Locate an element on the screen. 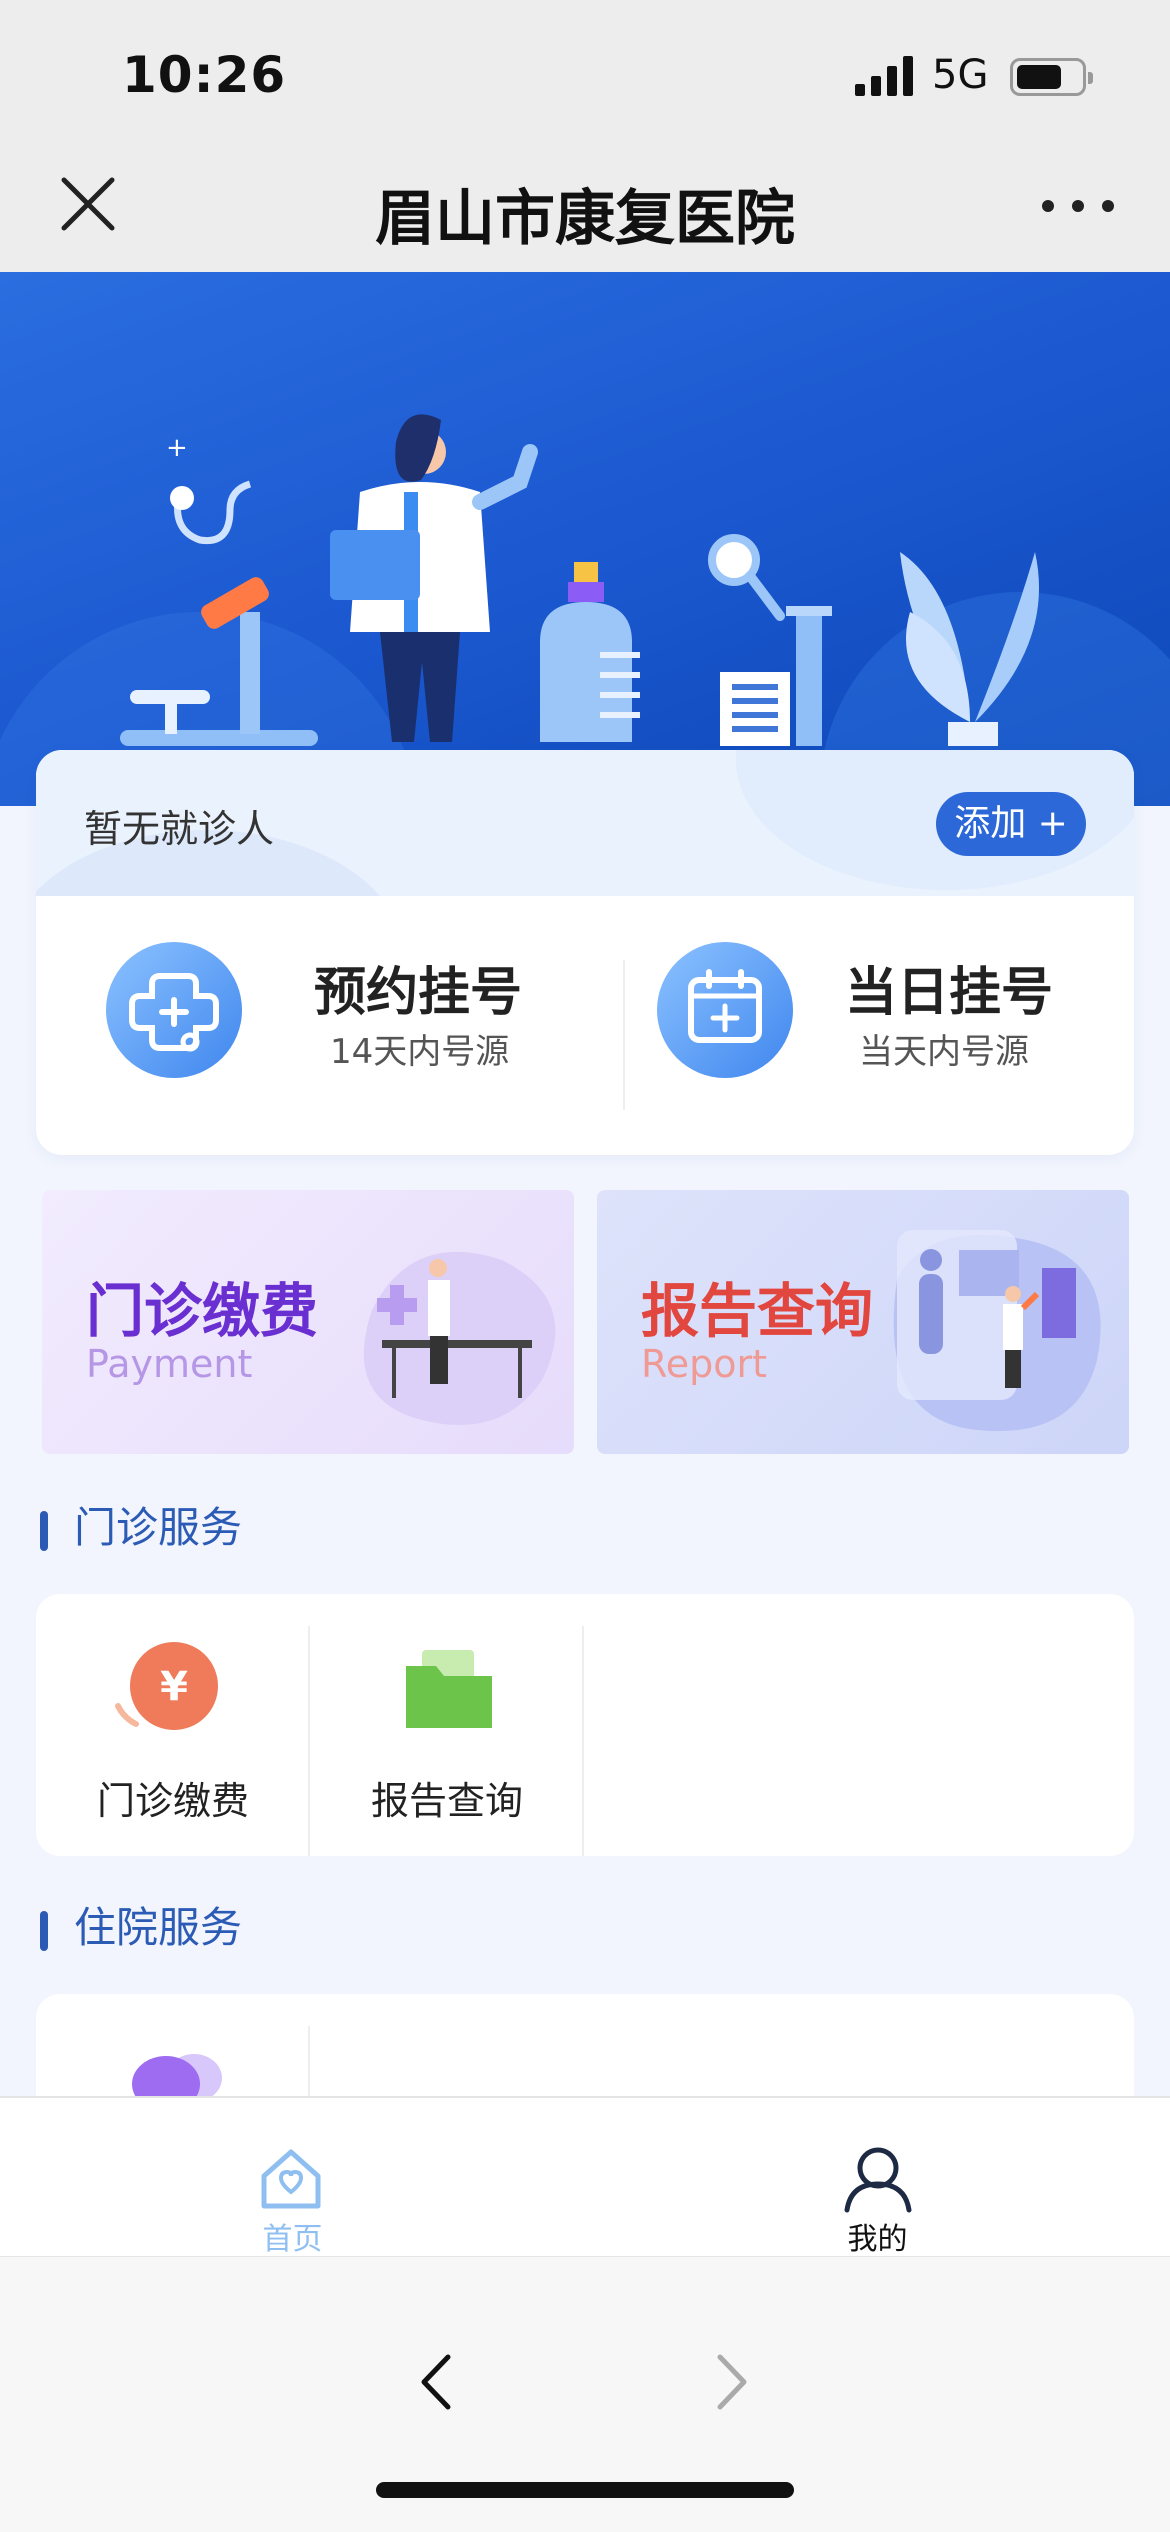 The height and width of the screenshot is (2532, 1170). payment-banner-title: 门诊缴费 is located at coordinates (202, 1311).